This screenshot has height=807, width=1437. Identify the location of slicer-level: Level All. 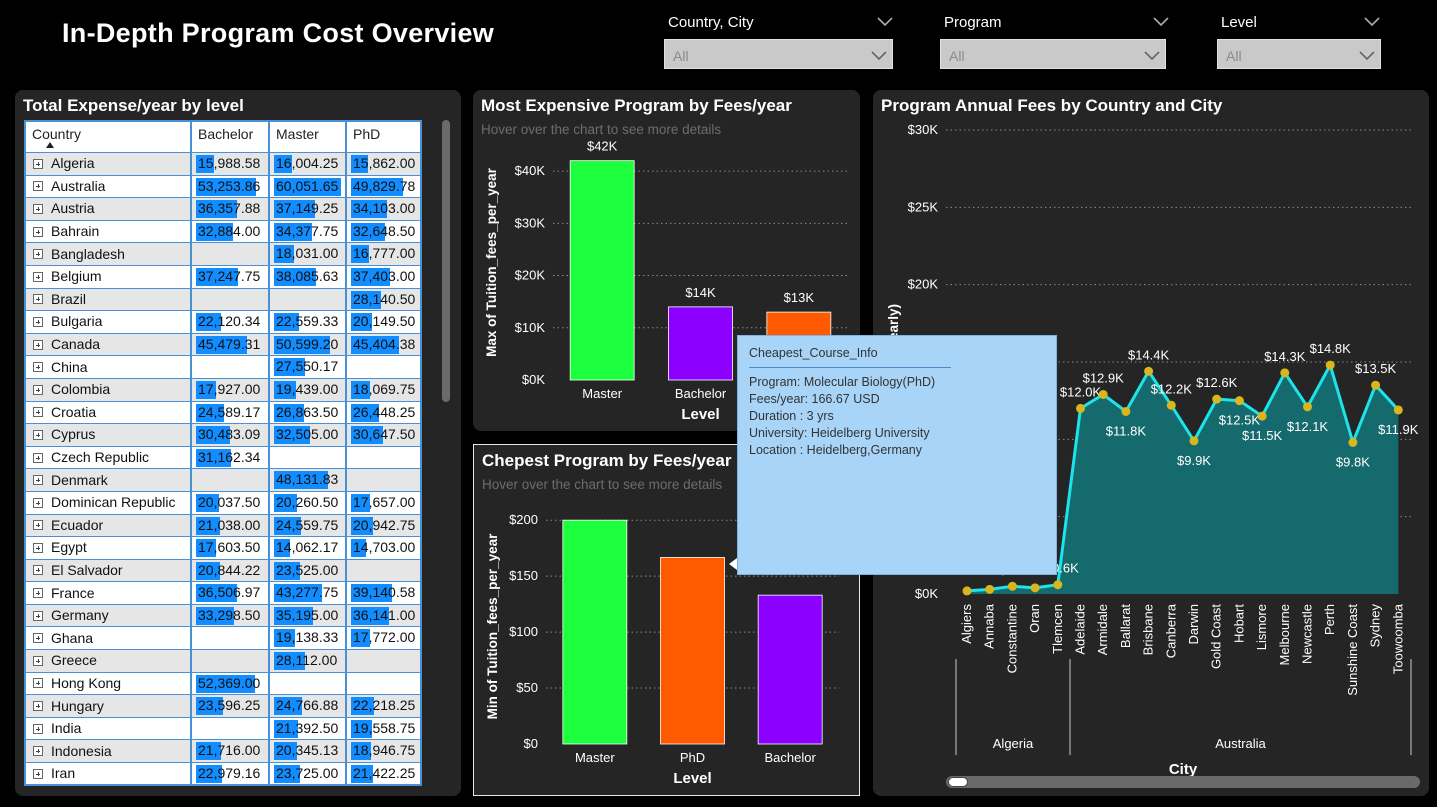
(1299, 40).